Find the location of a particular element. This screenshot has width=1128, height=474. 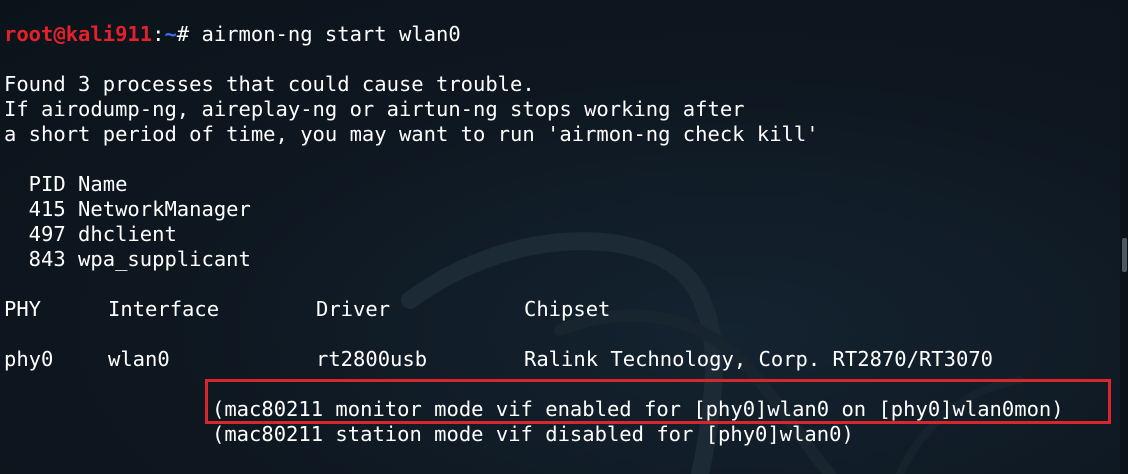

cell-chipset: Ralink Technology, Corp. RT2870/RT3070 is located at coordinates (758, 359).